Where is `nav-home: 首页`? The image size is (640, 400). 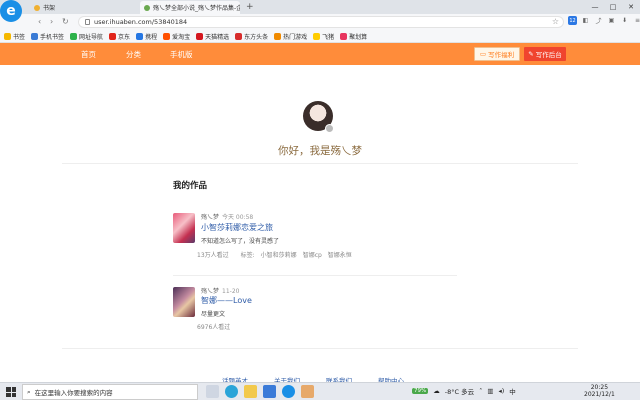 nav-home: 首页 is located at coordinates (88, 54).